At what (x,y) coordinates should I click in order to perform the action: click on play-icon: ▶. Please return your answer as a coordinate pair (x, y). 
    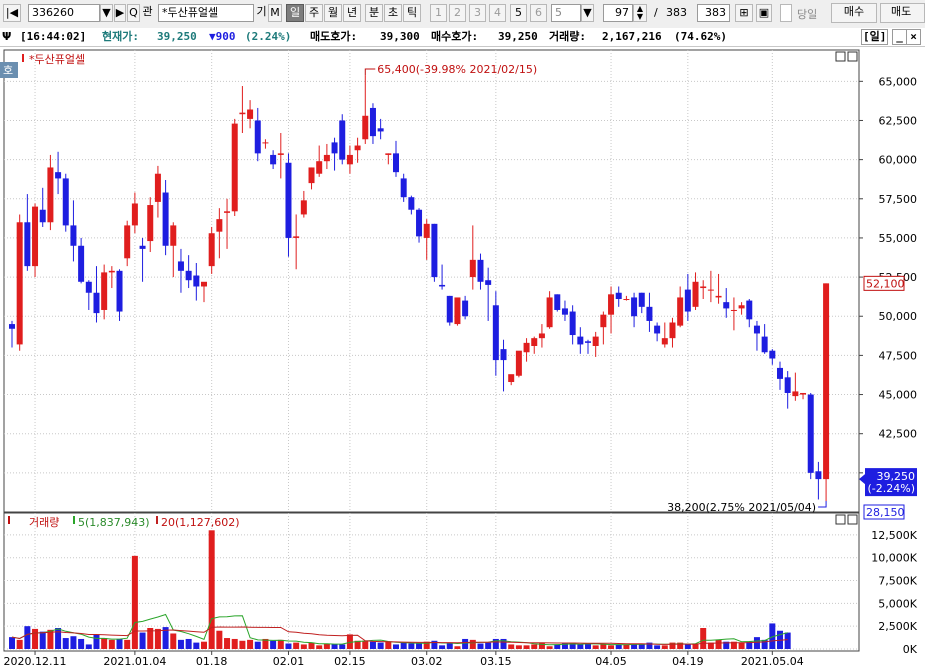
    Looking at the image, I should click on (120, 13).